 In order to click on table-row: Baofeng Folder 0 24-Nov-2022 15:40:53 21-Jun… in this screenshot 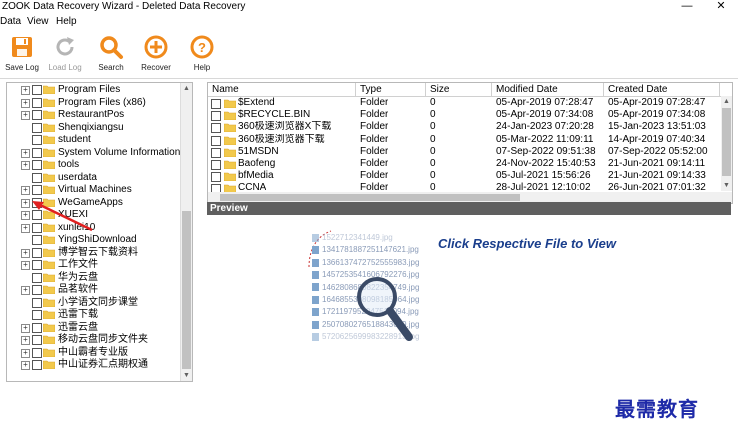, I will do `click(464, 164)`.